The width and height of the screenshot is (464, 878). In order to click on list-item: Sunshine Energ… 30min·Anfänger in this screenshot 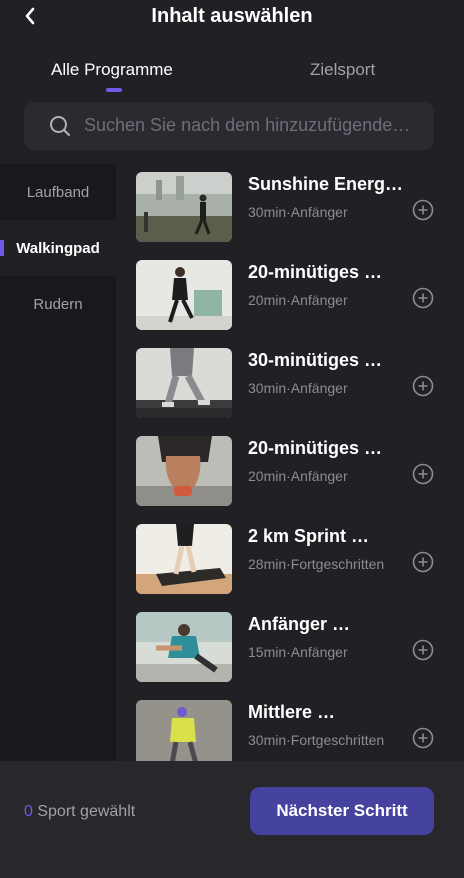, I will do `click(290, 208)`.